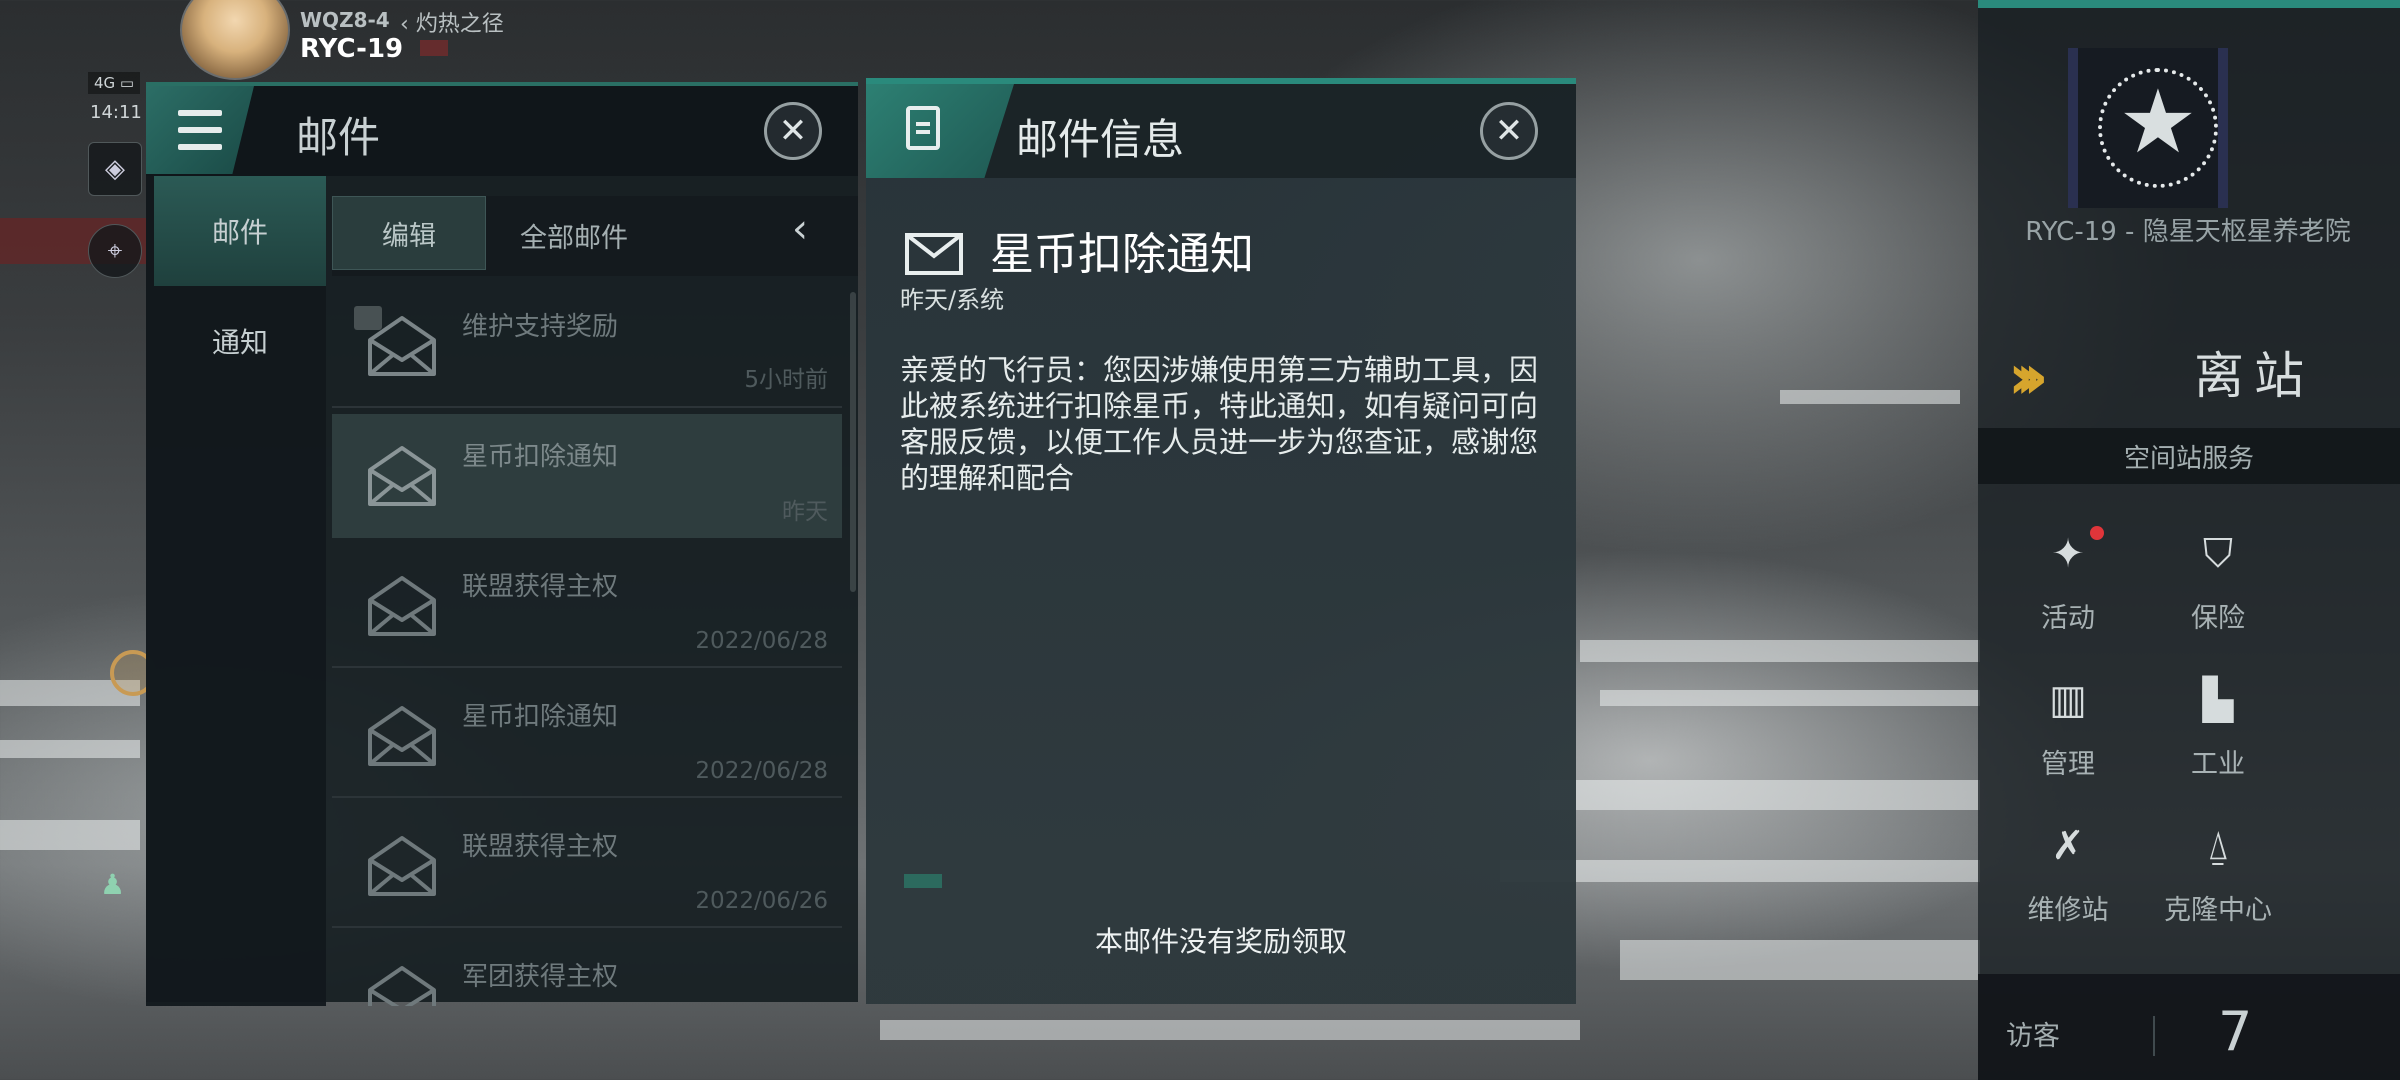  Describe the element at coordinates (2068, 737) in the screenshot. I see `service-management: ▥ 管理` at that location.